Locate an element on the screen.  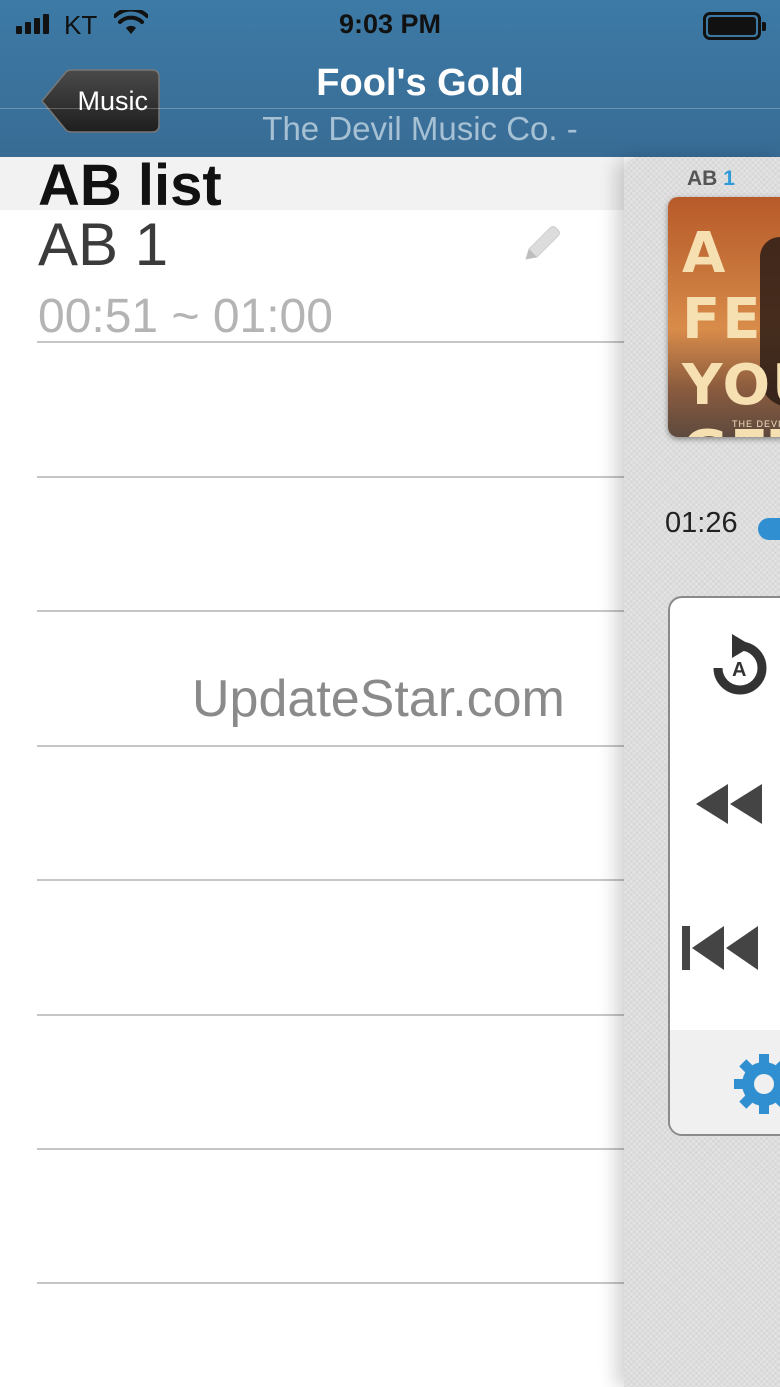
back-button-label: Music is located at coordinates (112, 100).